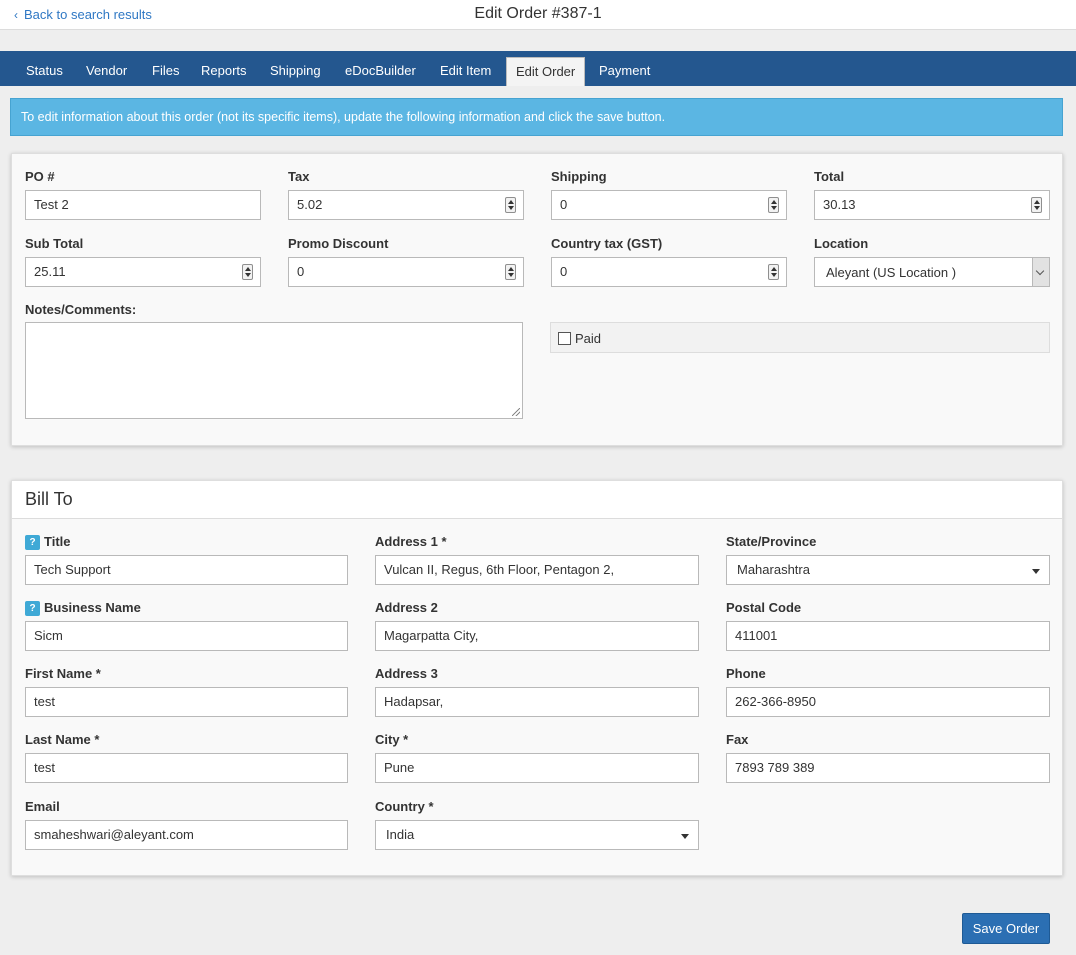 The width and height of the screenshot is (1076, 955). Describe the element at coordinates (57, 541) in the screenshot. I see `title-label-text: Title` at that location.